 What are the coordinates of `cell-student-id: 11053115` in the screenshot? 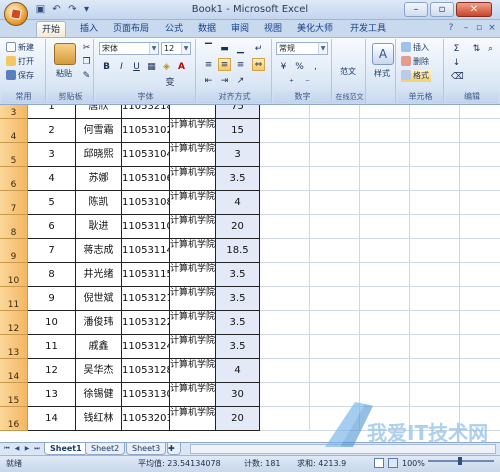 It's located at (146, 275).